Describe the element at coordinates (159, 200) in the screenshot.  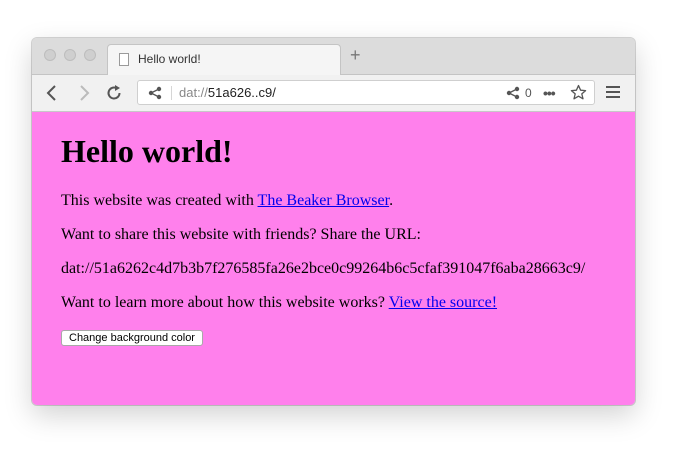
I see `created-prefix: This website was created with` at that location.